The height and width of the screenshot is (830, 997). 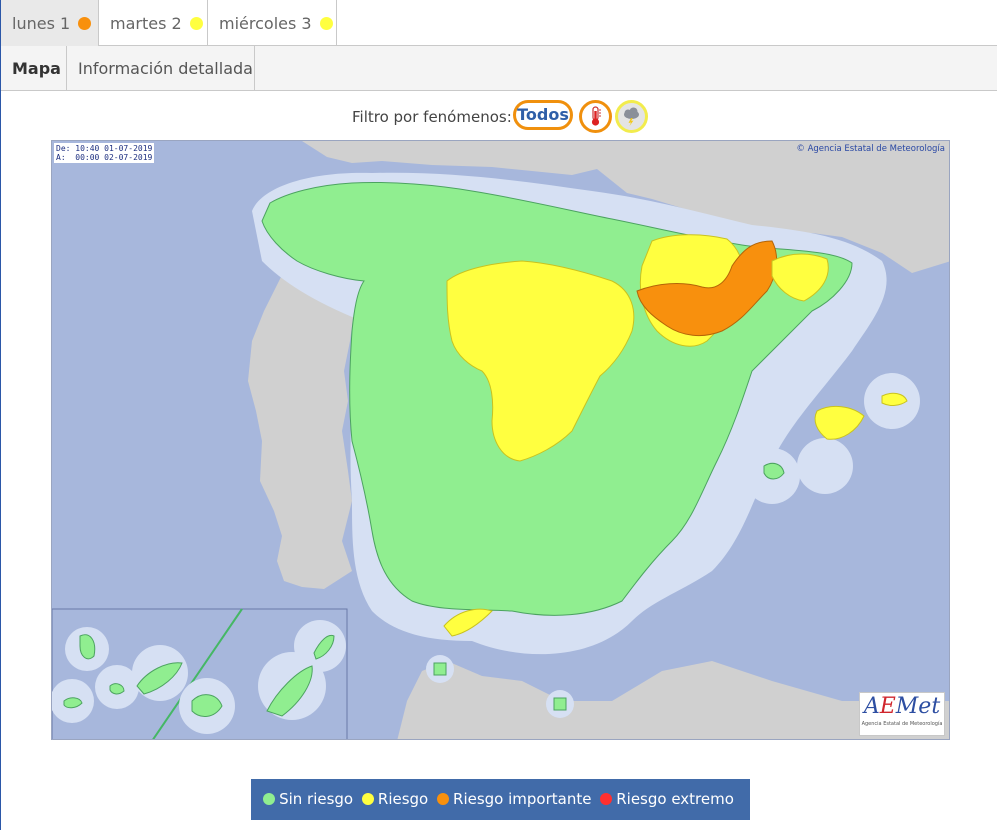 I want to click on day-tabs: lunes 1 martes 2 miércoles 3, so click(x=499, y=23).